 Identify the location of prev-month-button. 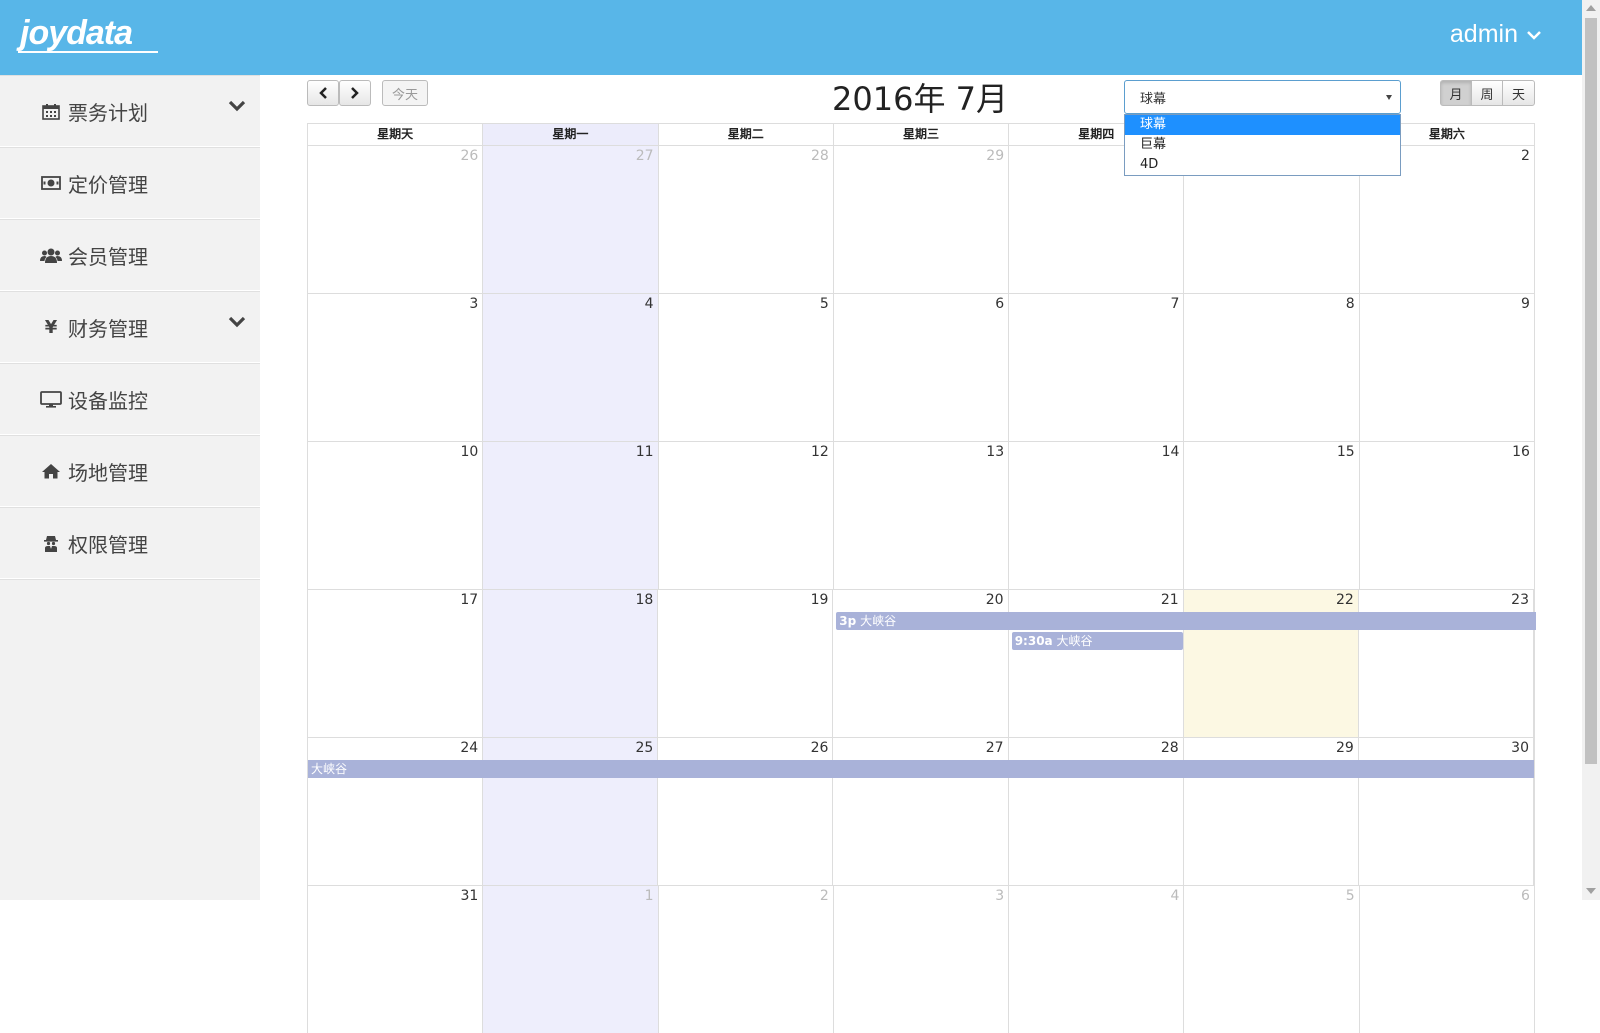
(323, 93).